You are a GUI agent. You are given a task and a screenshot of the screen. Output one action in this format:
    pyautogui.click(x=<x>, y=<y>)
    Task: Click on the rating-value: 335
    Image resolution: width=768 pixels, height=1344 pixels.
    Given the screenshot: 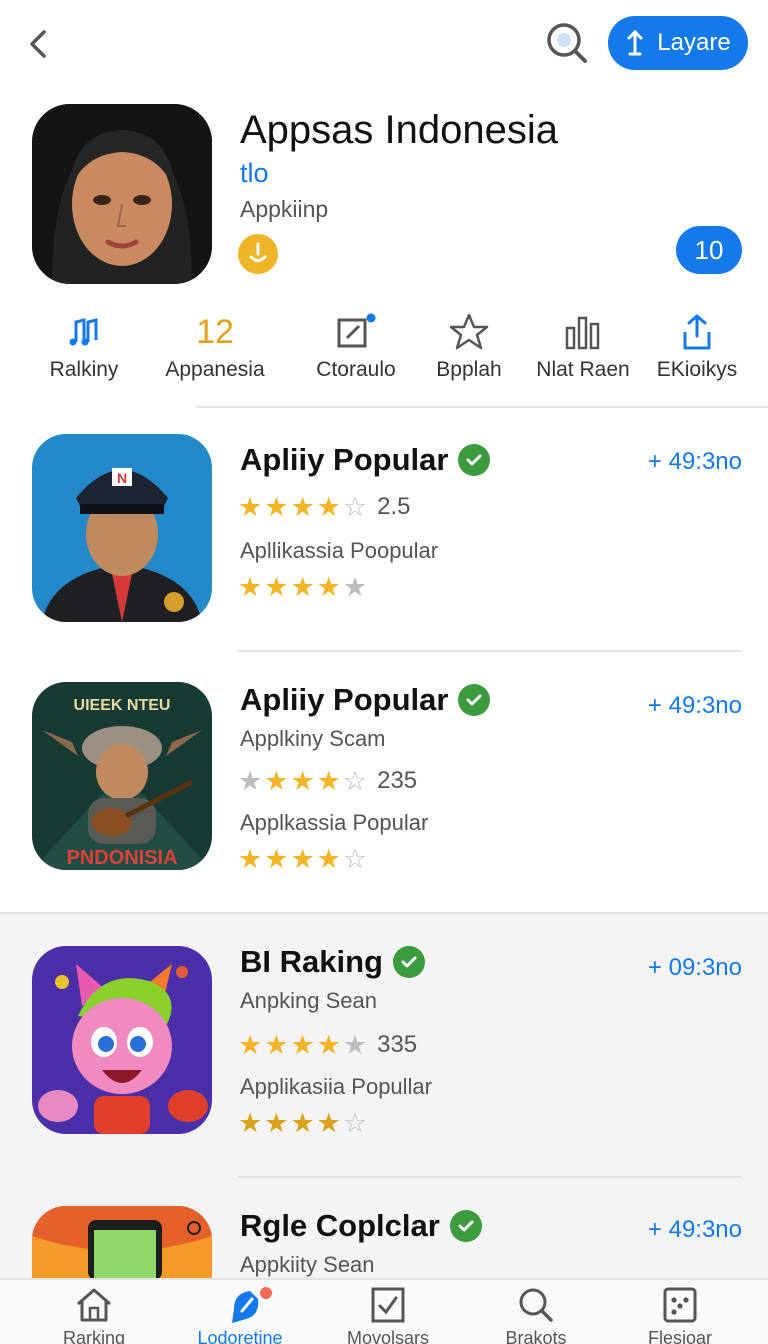 What is the action you would take?
    pyautogui.click(x=397, y=1044)
    